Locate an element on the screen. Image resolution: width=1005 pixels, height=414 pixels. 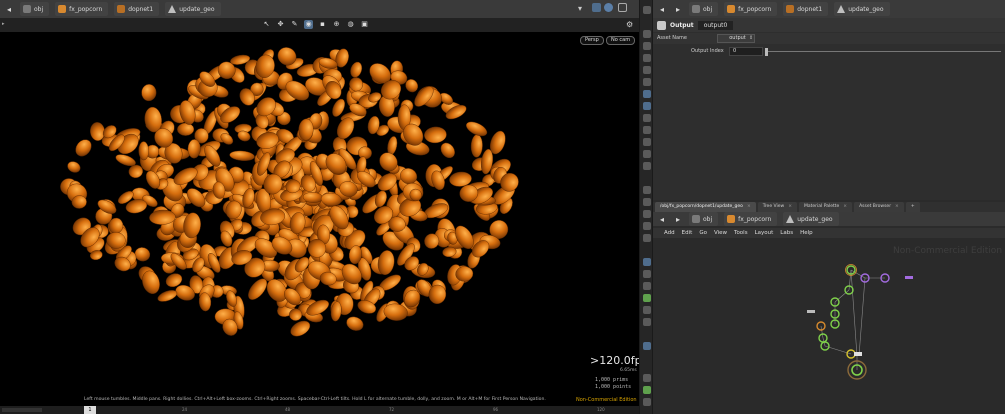
output-index-slider-track is located at coordinates (883, 51).